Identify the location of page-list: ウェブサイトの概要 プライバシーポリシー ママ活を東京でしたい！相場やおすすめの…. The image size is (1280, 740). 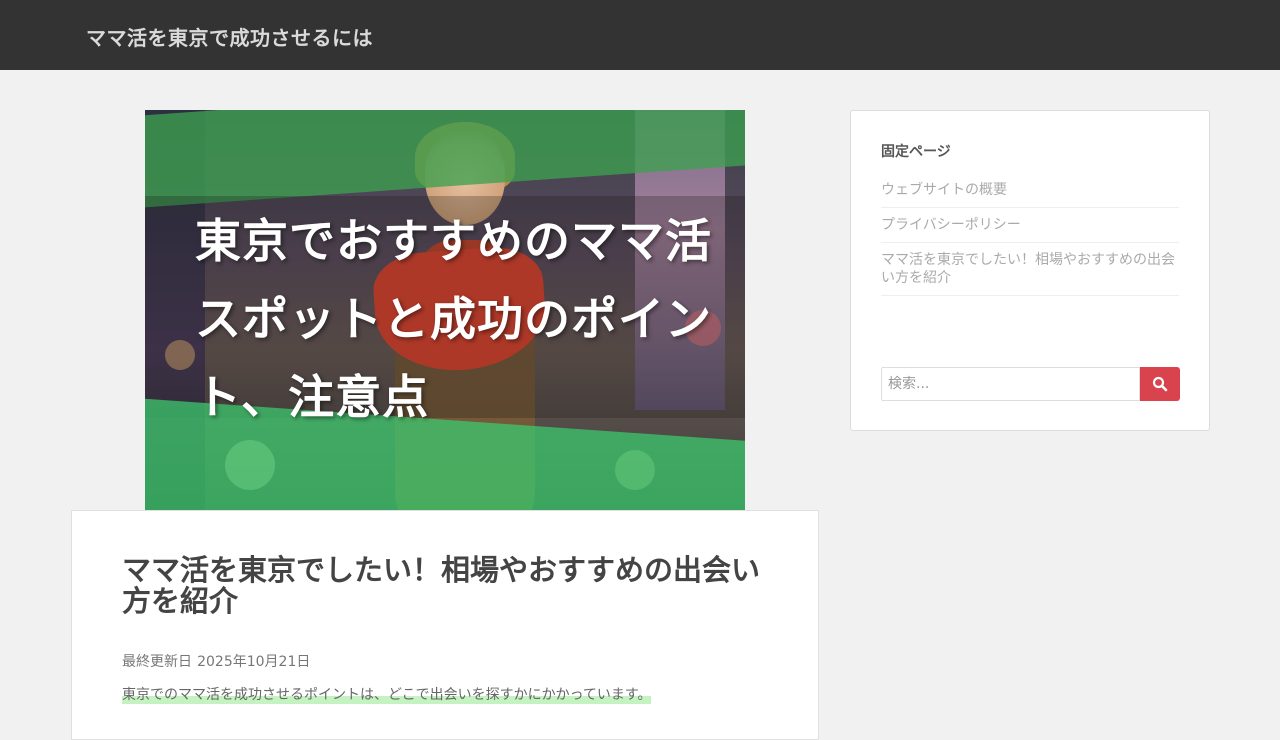
(1030, 234).